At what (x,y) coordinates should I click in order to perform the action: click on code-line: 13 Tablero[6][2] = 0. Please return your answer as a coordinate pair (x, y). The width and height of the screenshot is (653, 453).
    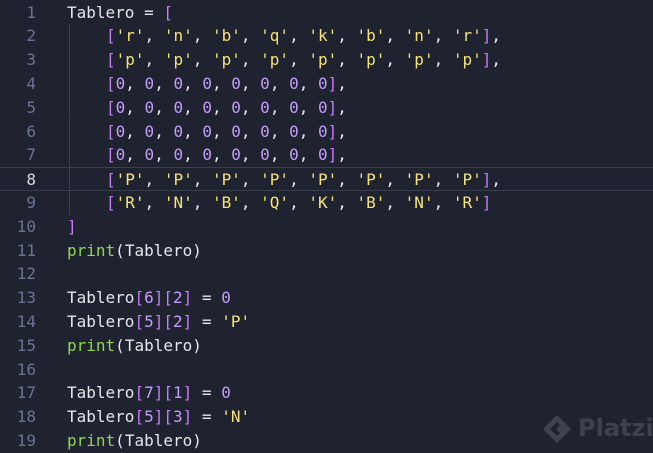
    Looking at the image, I should click on (326, 298).